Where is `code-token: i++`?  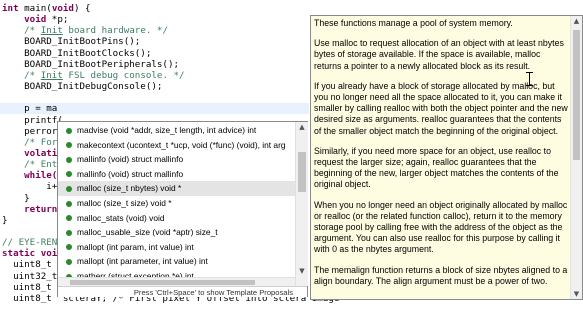 code-token: i++ is located at coordinates (32, 187).